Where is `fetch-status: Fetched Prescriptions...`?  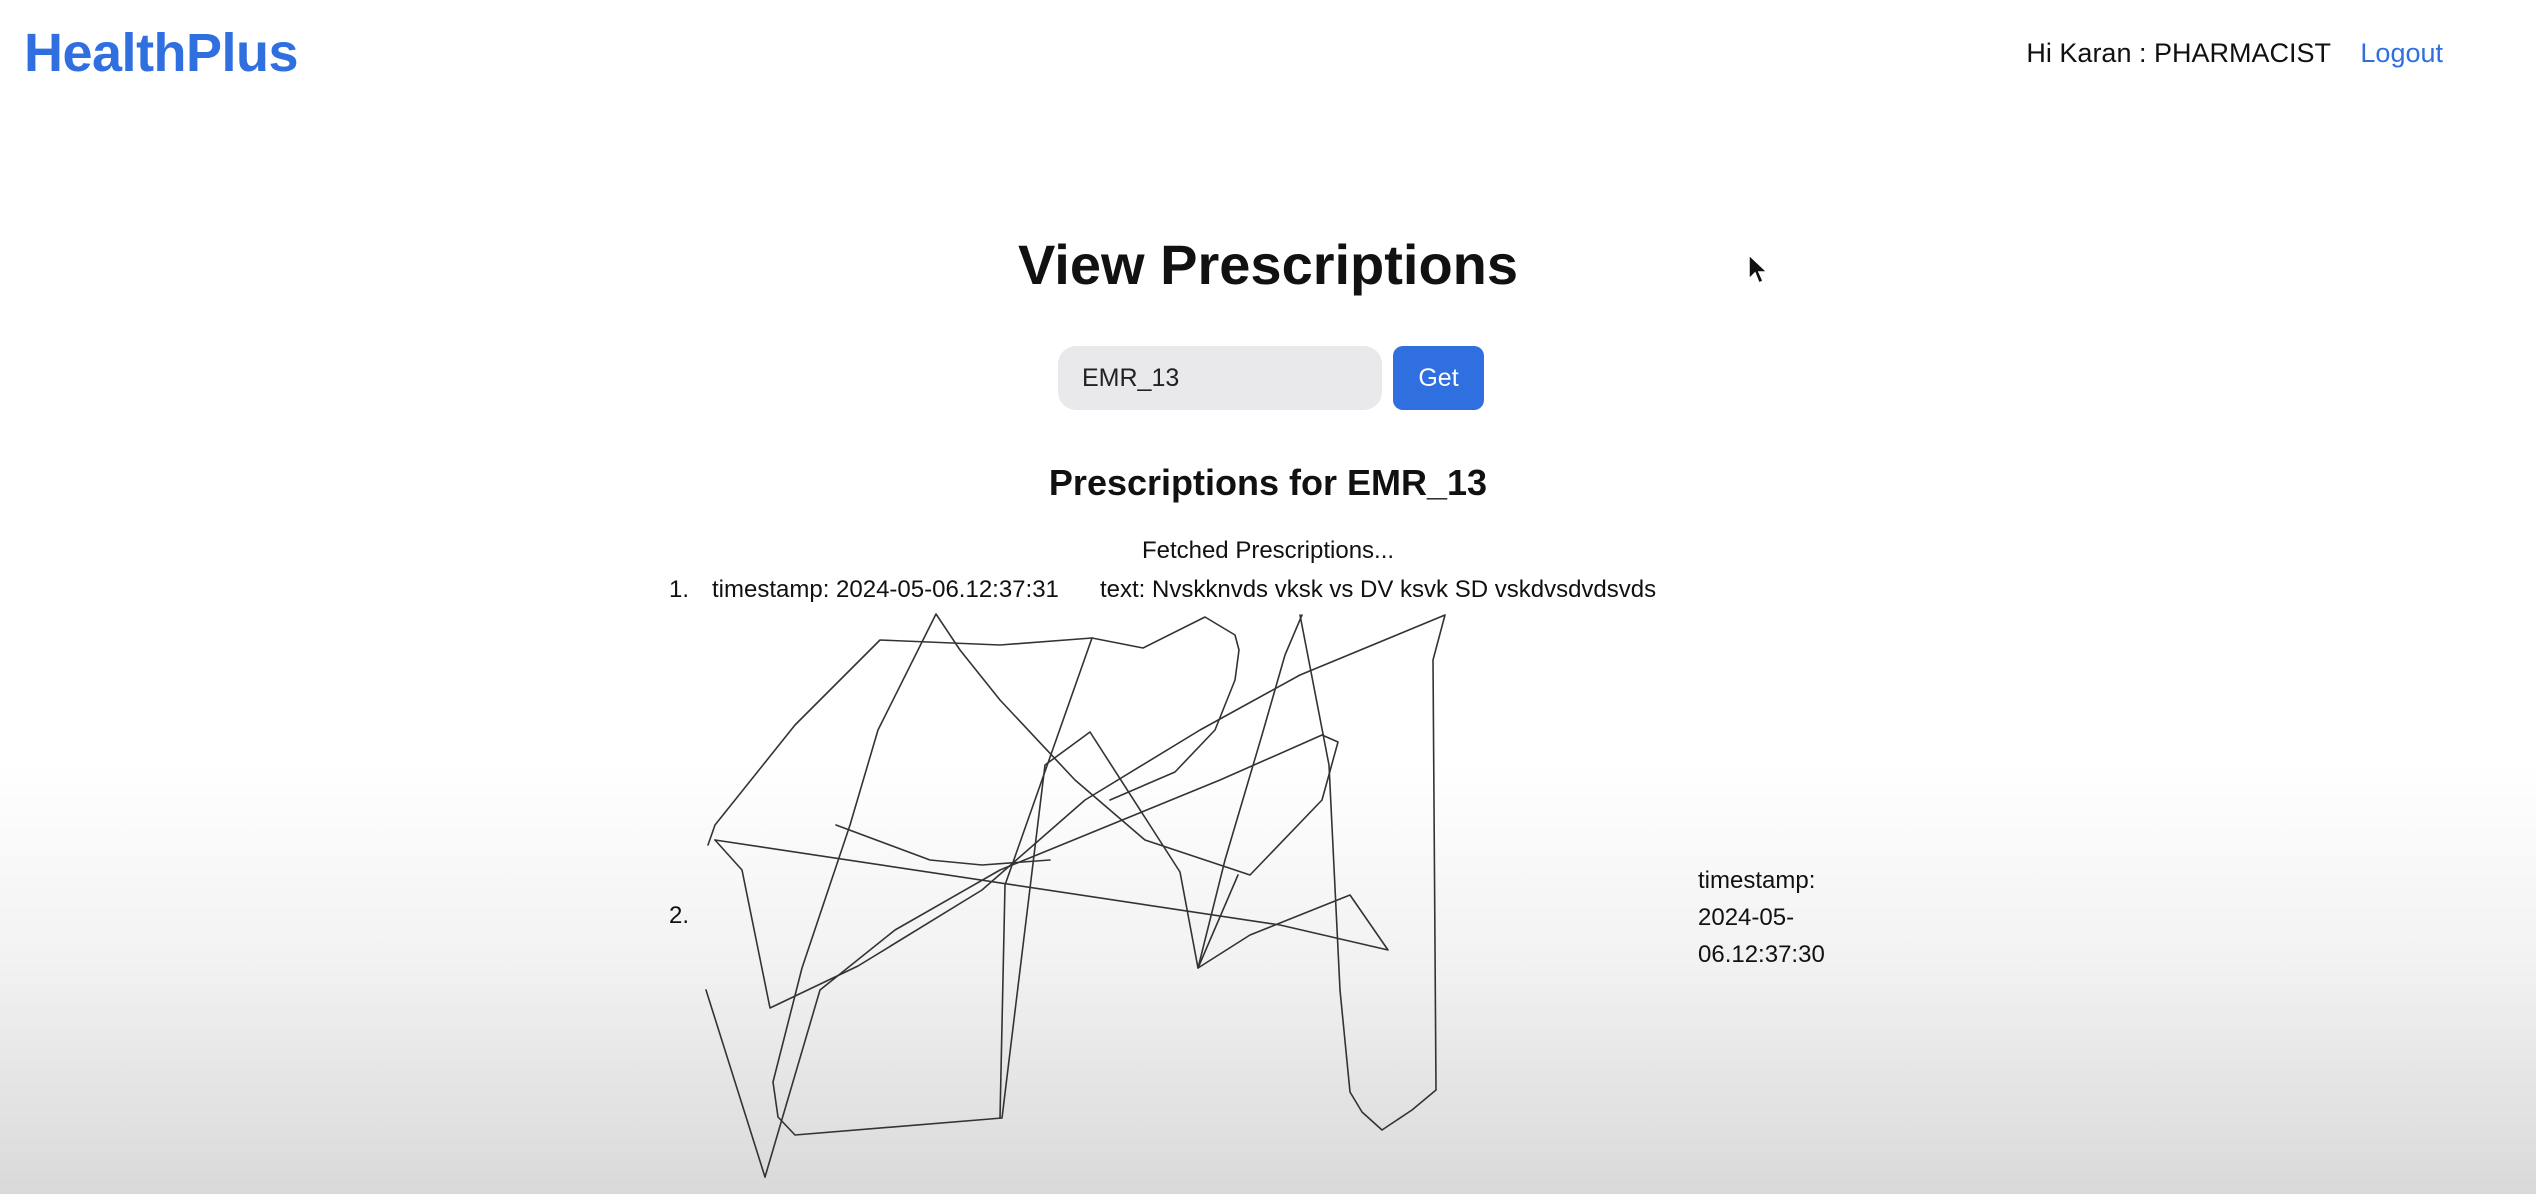
fetch-status: Fetched Prescriptions... is located at coordinates (1268, 550).